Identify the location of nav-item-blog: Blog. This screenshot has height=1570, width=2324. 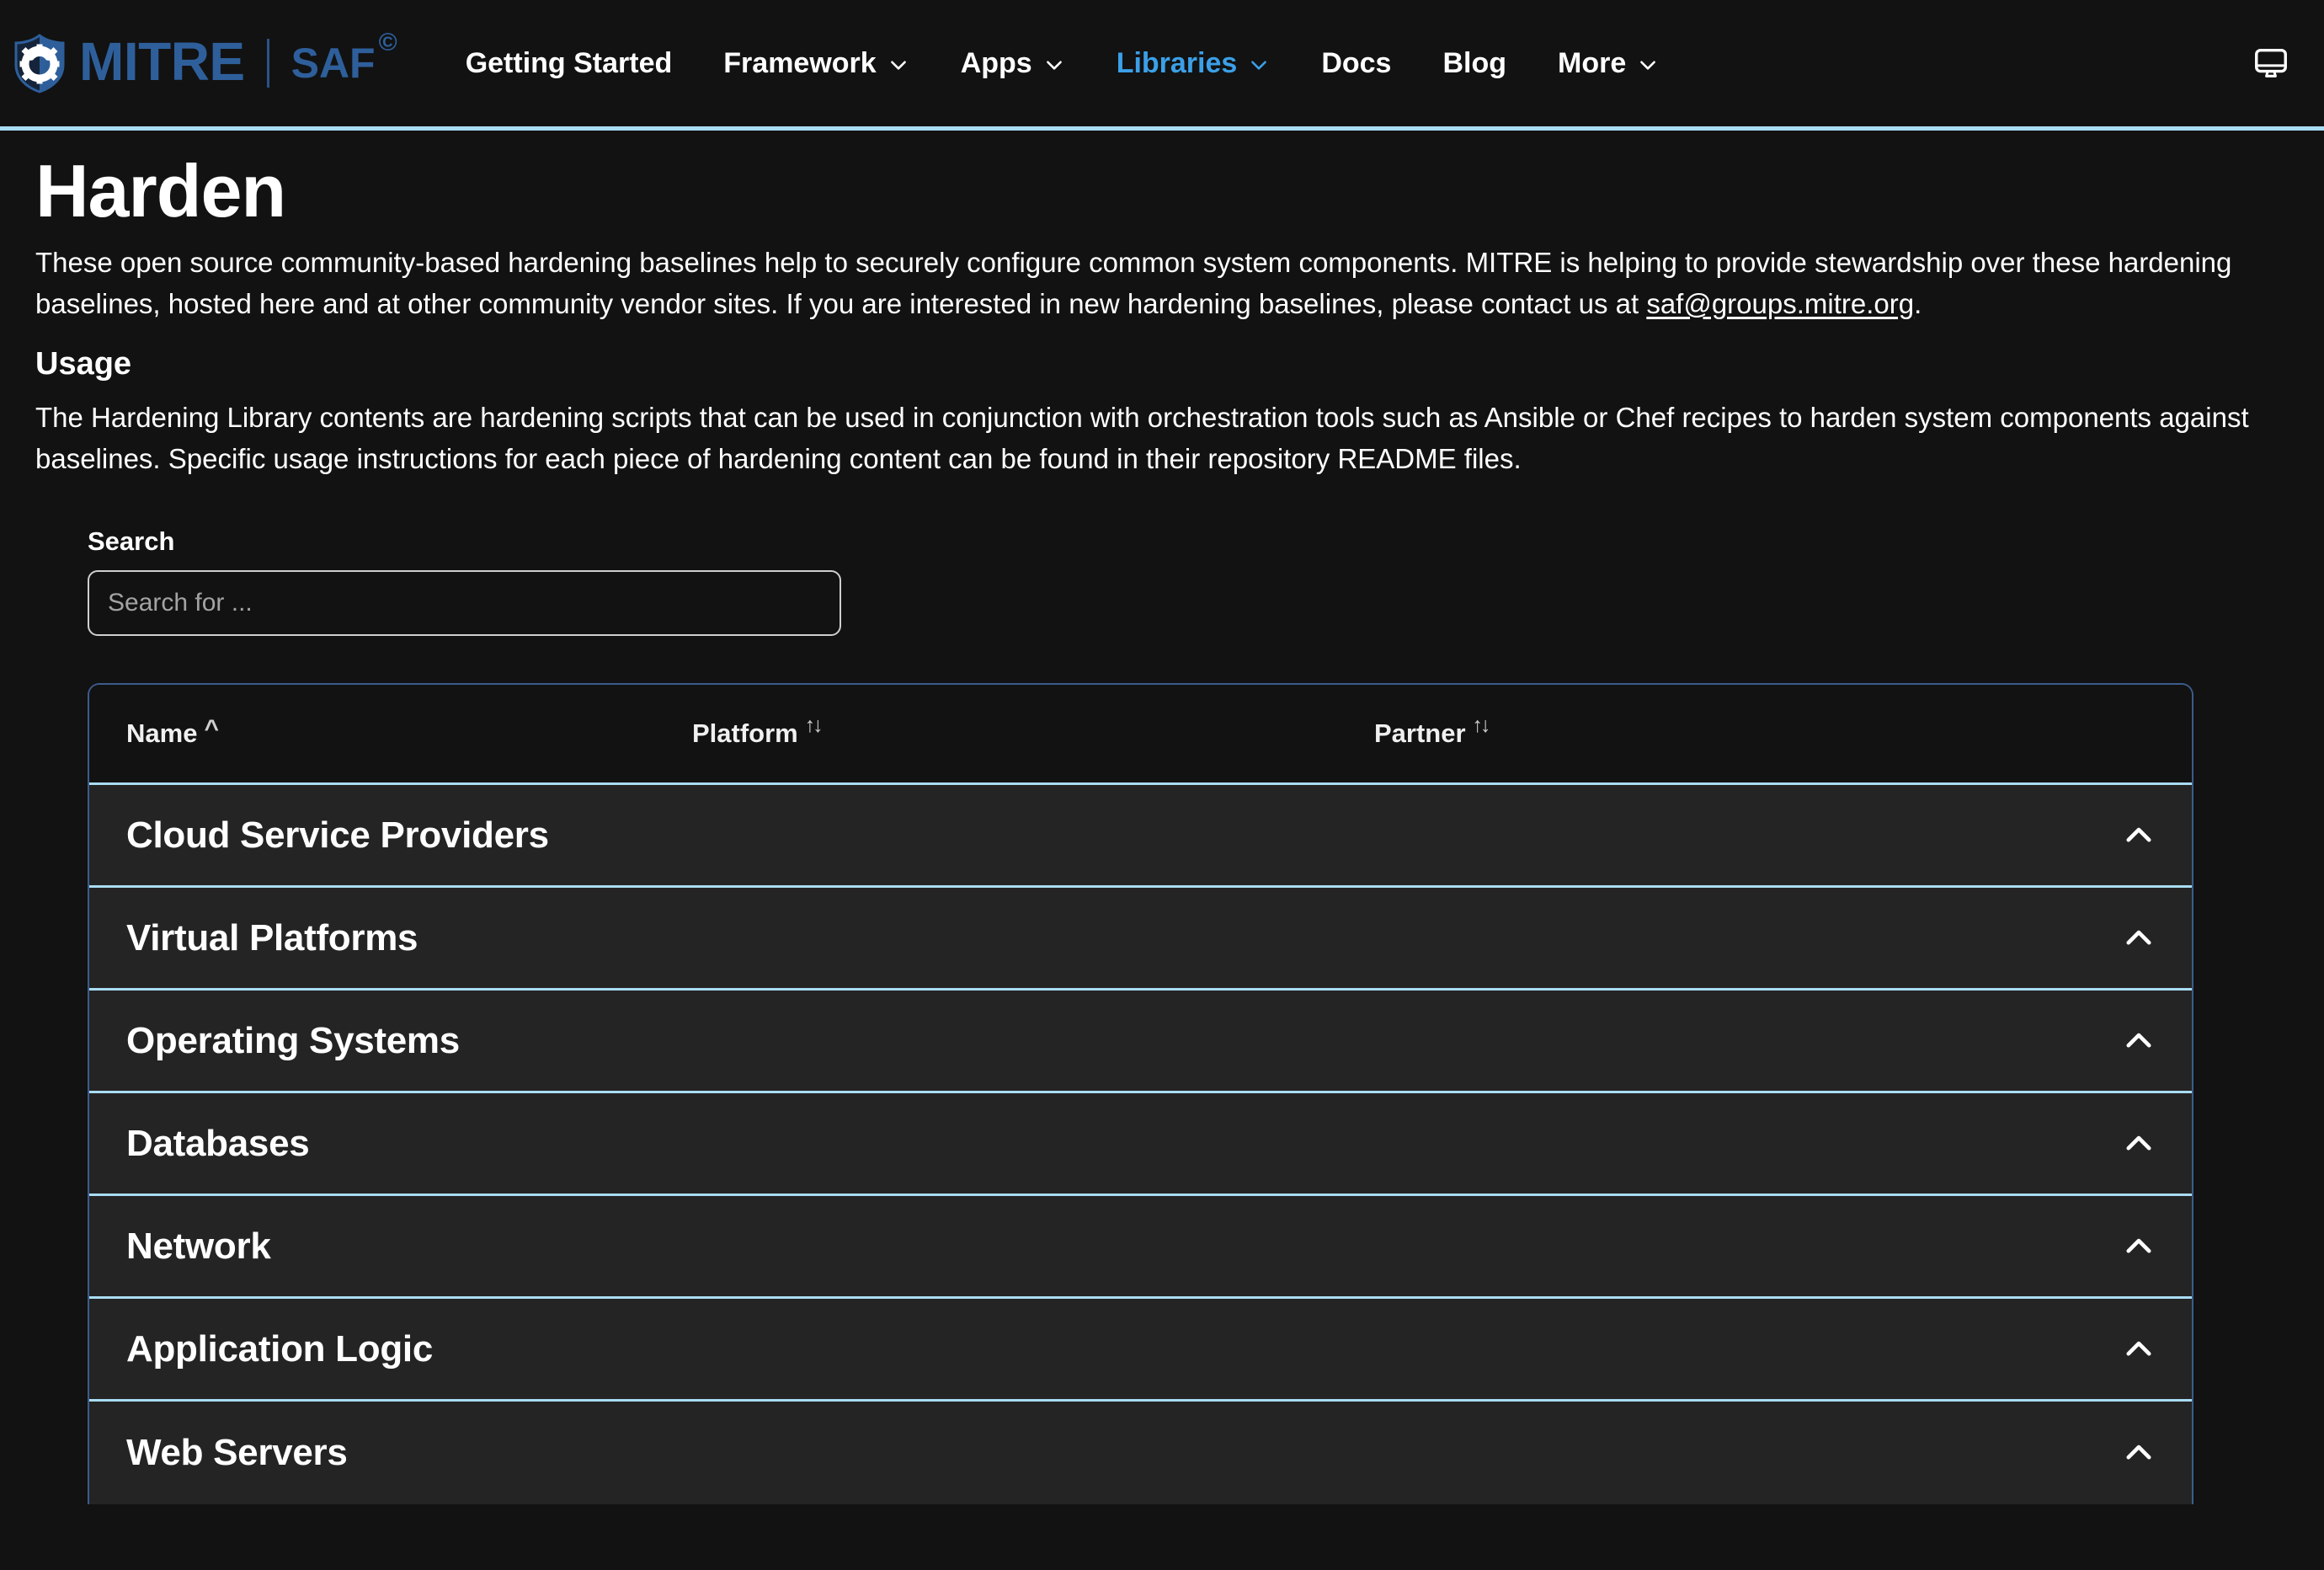
(1474, 63).